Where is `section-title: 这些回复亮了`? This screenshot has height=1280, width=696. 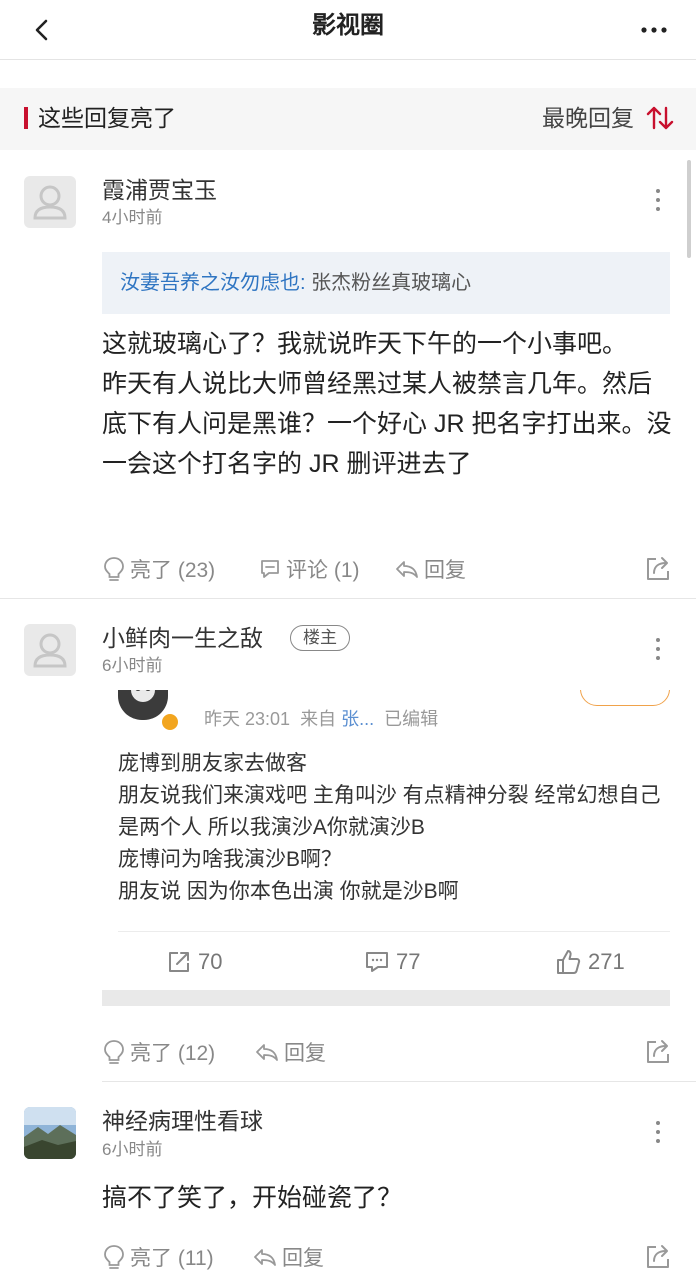
section-title: 这些回复亮了 is located at coordinates (107, 118).